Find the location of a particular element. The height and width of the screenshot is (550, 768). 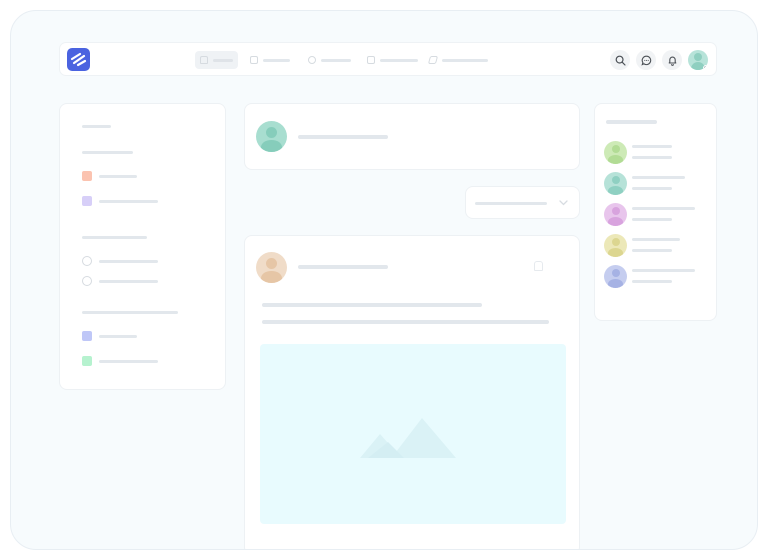

home-icon is located at coordinates (204, 60).